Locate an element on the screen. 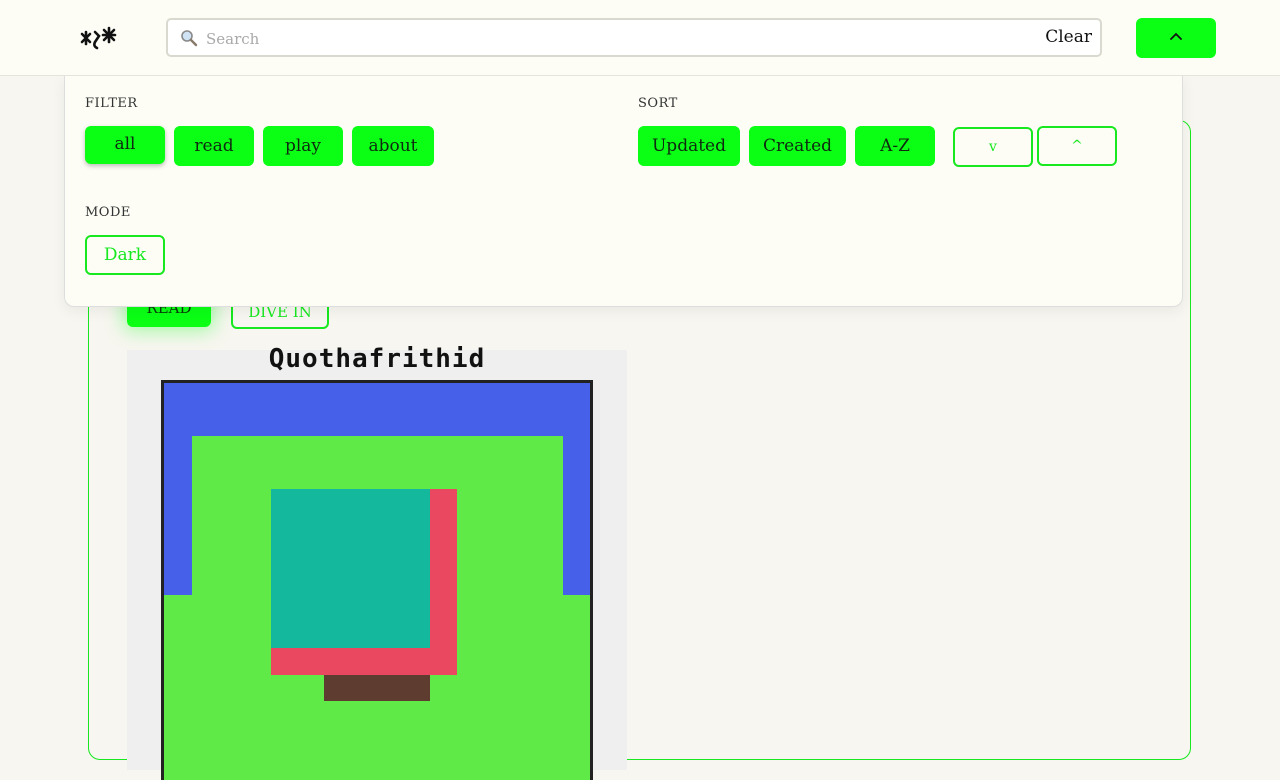 Image resolution: width=1280 pixels, height=780 pixels. filter-all-button: all is located at coordinates (125, 145).